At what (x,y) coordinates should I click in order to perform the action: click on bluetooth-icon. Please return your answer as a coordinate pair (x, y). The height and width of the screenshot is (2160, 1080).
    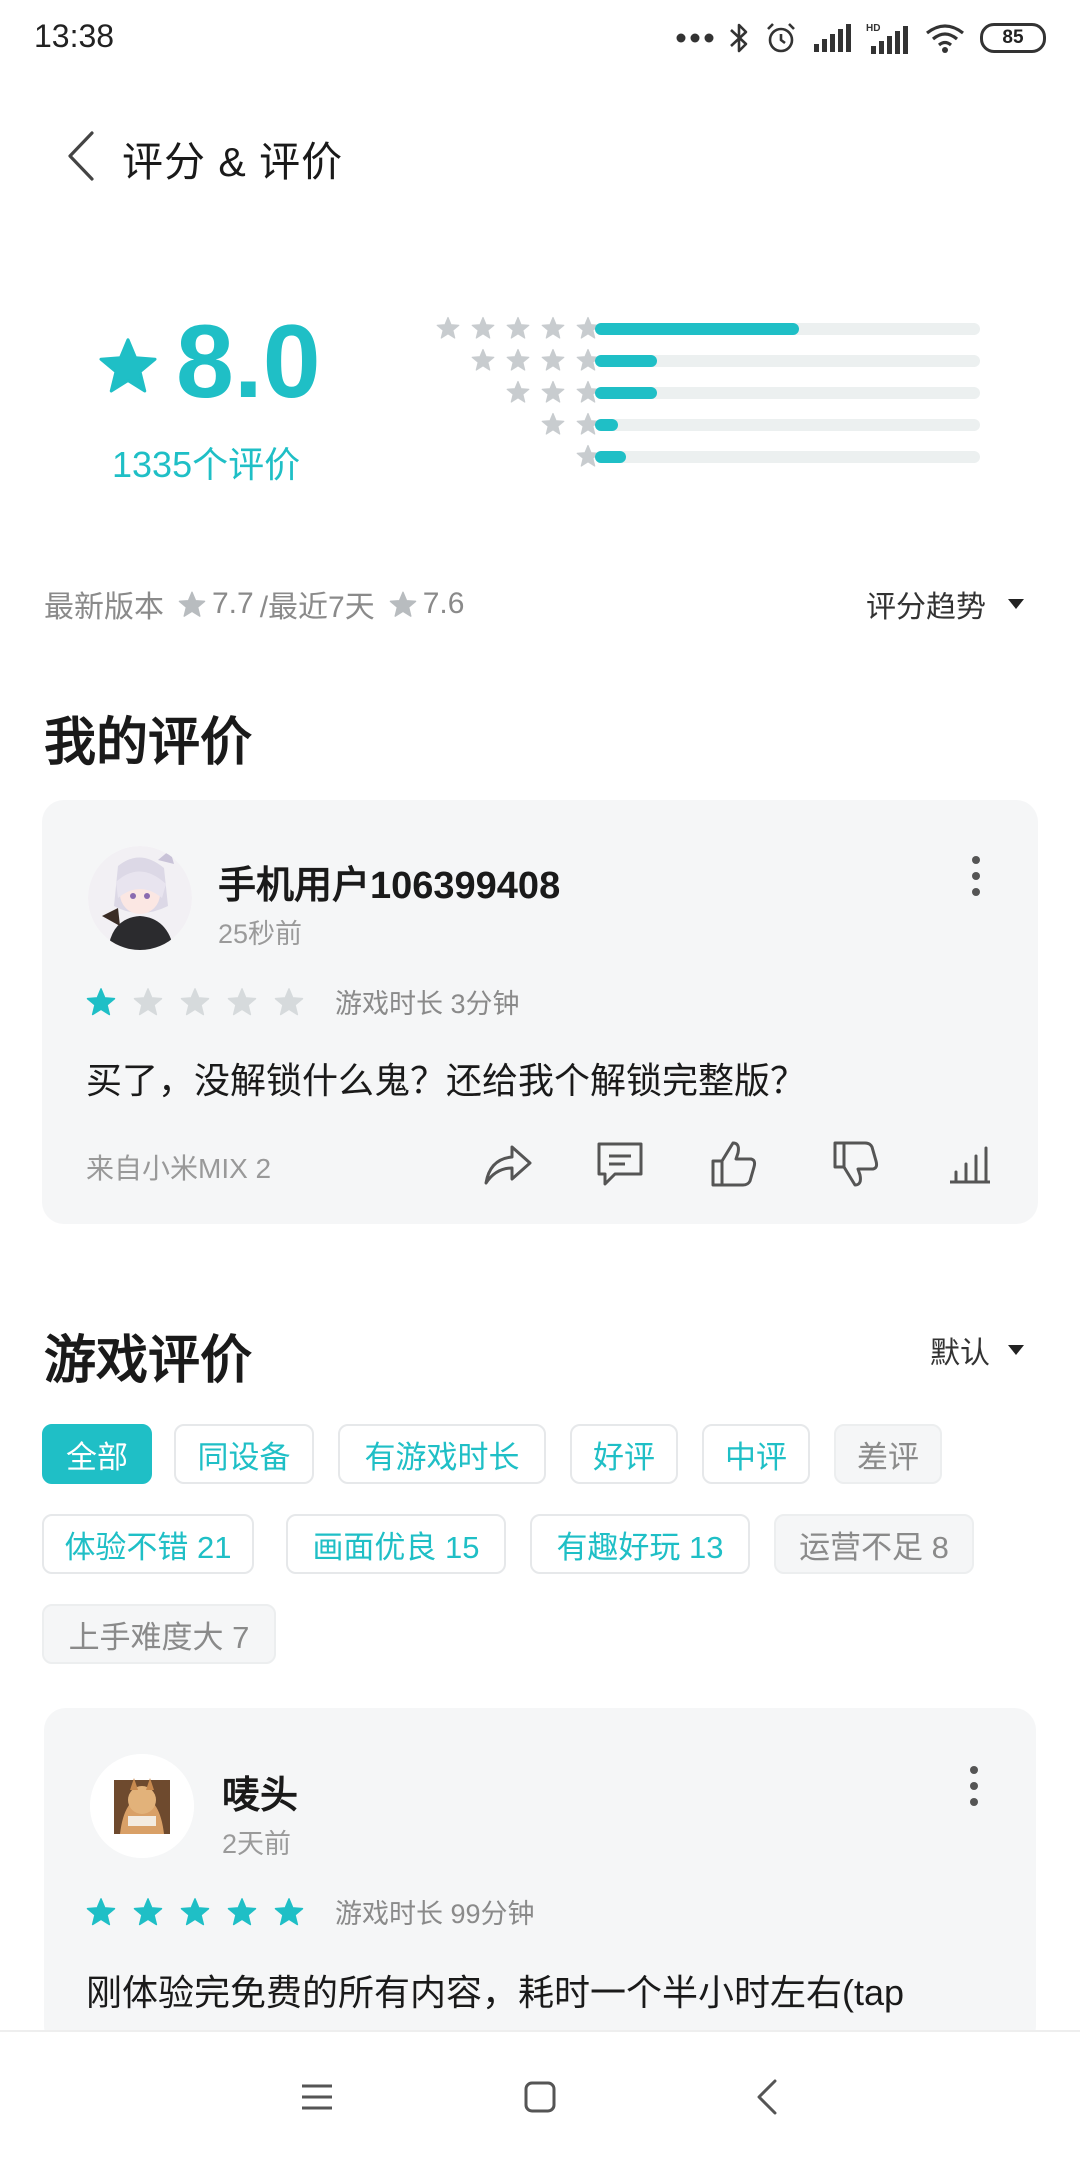
    Looking at the image, I should click on (739, 38).